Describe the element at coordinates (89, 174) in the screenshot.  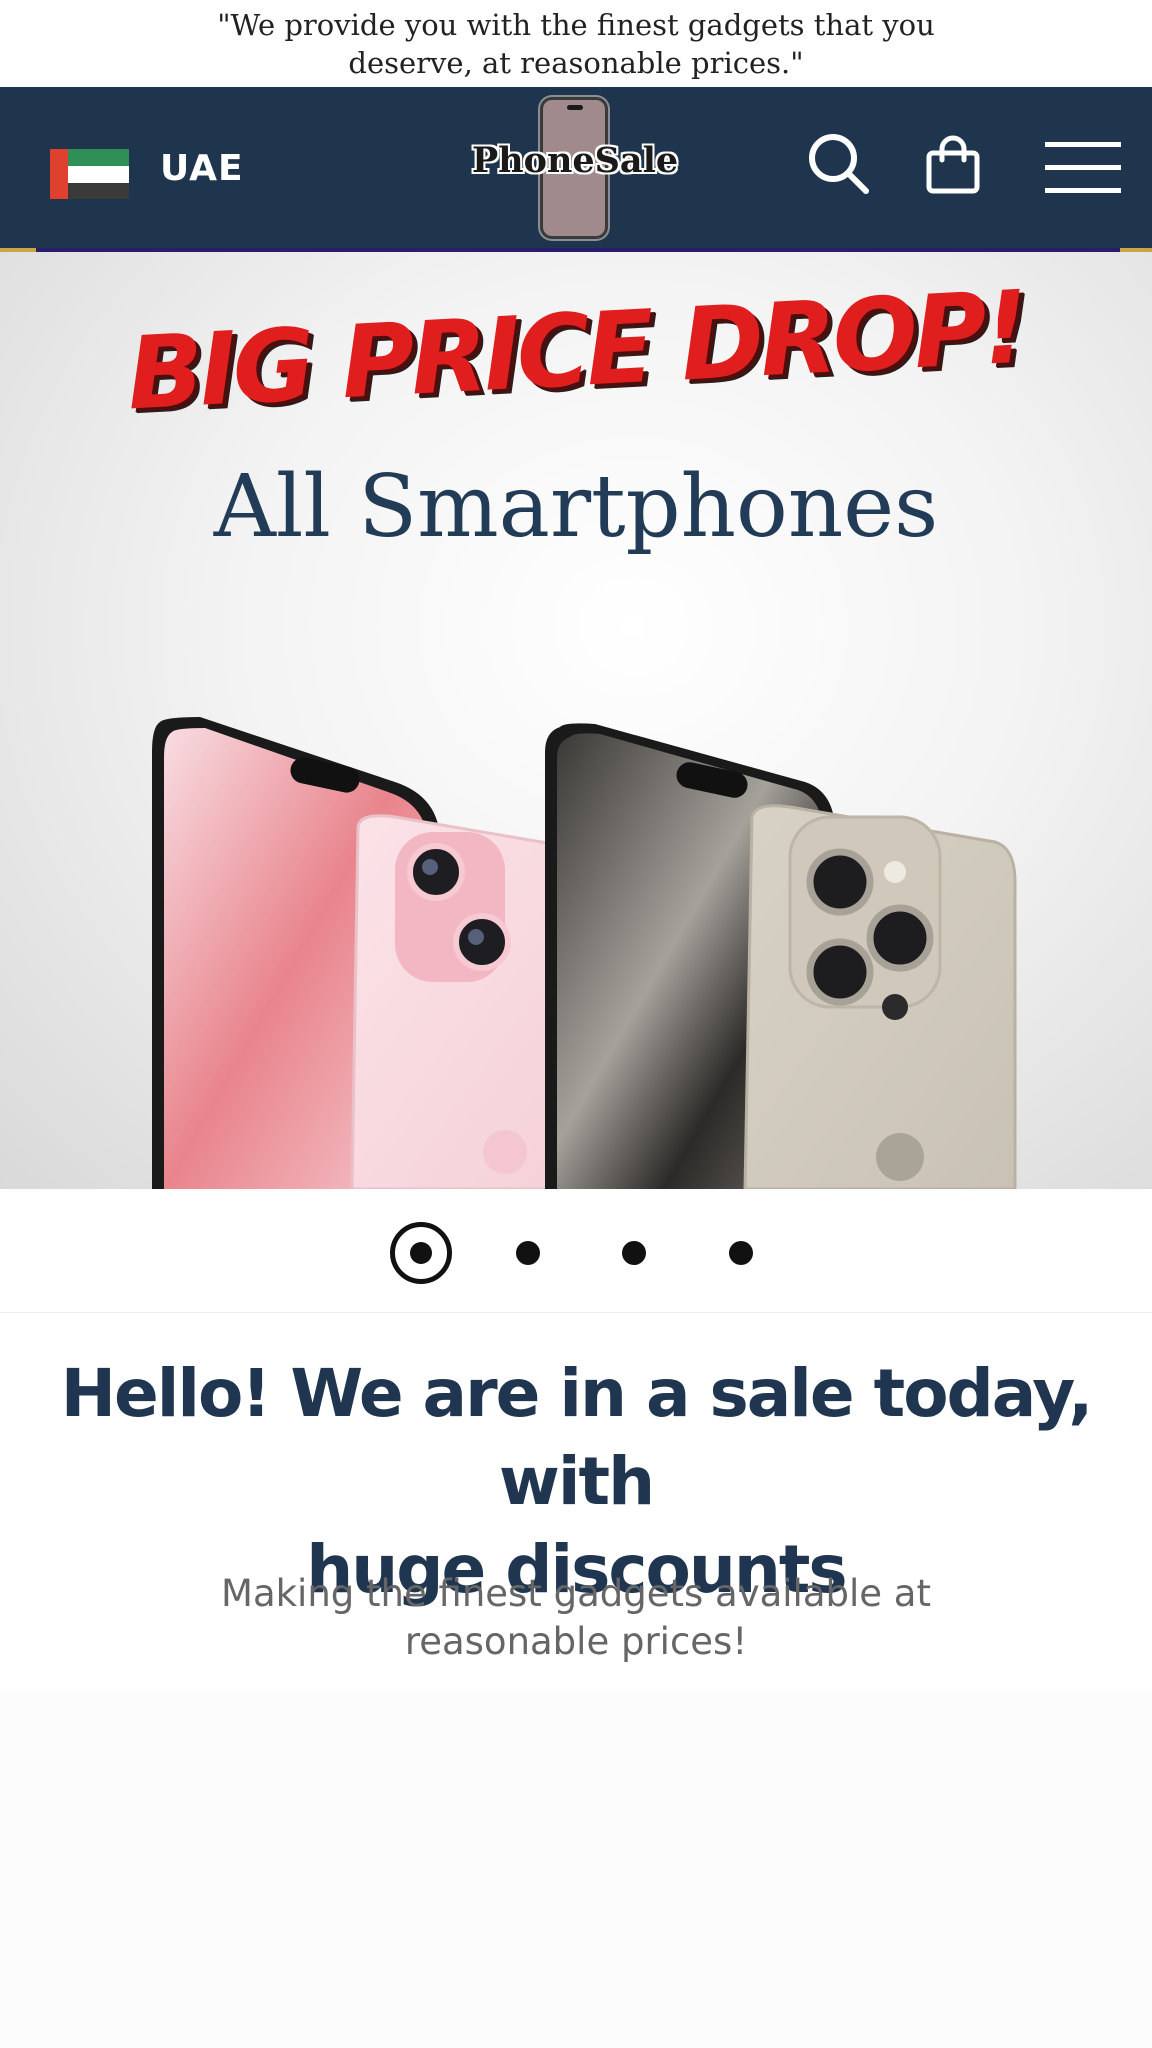
I see `uae-flag-icon` at that location.